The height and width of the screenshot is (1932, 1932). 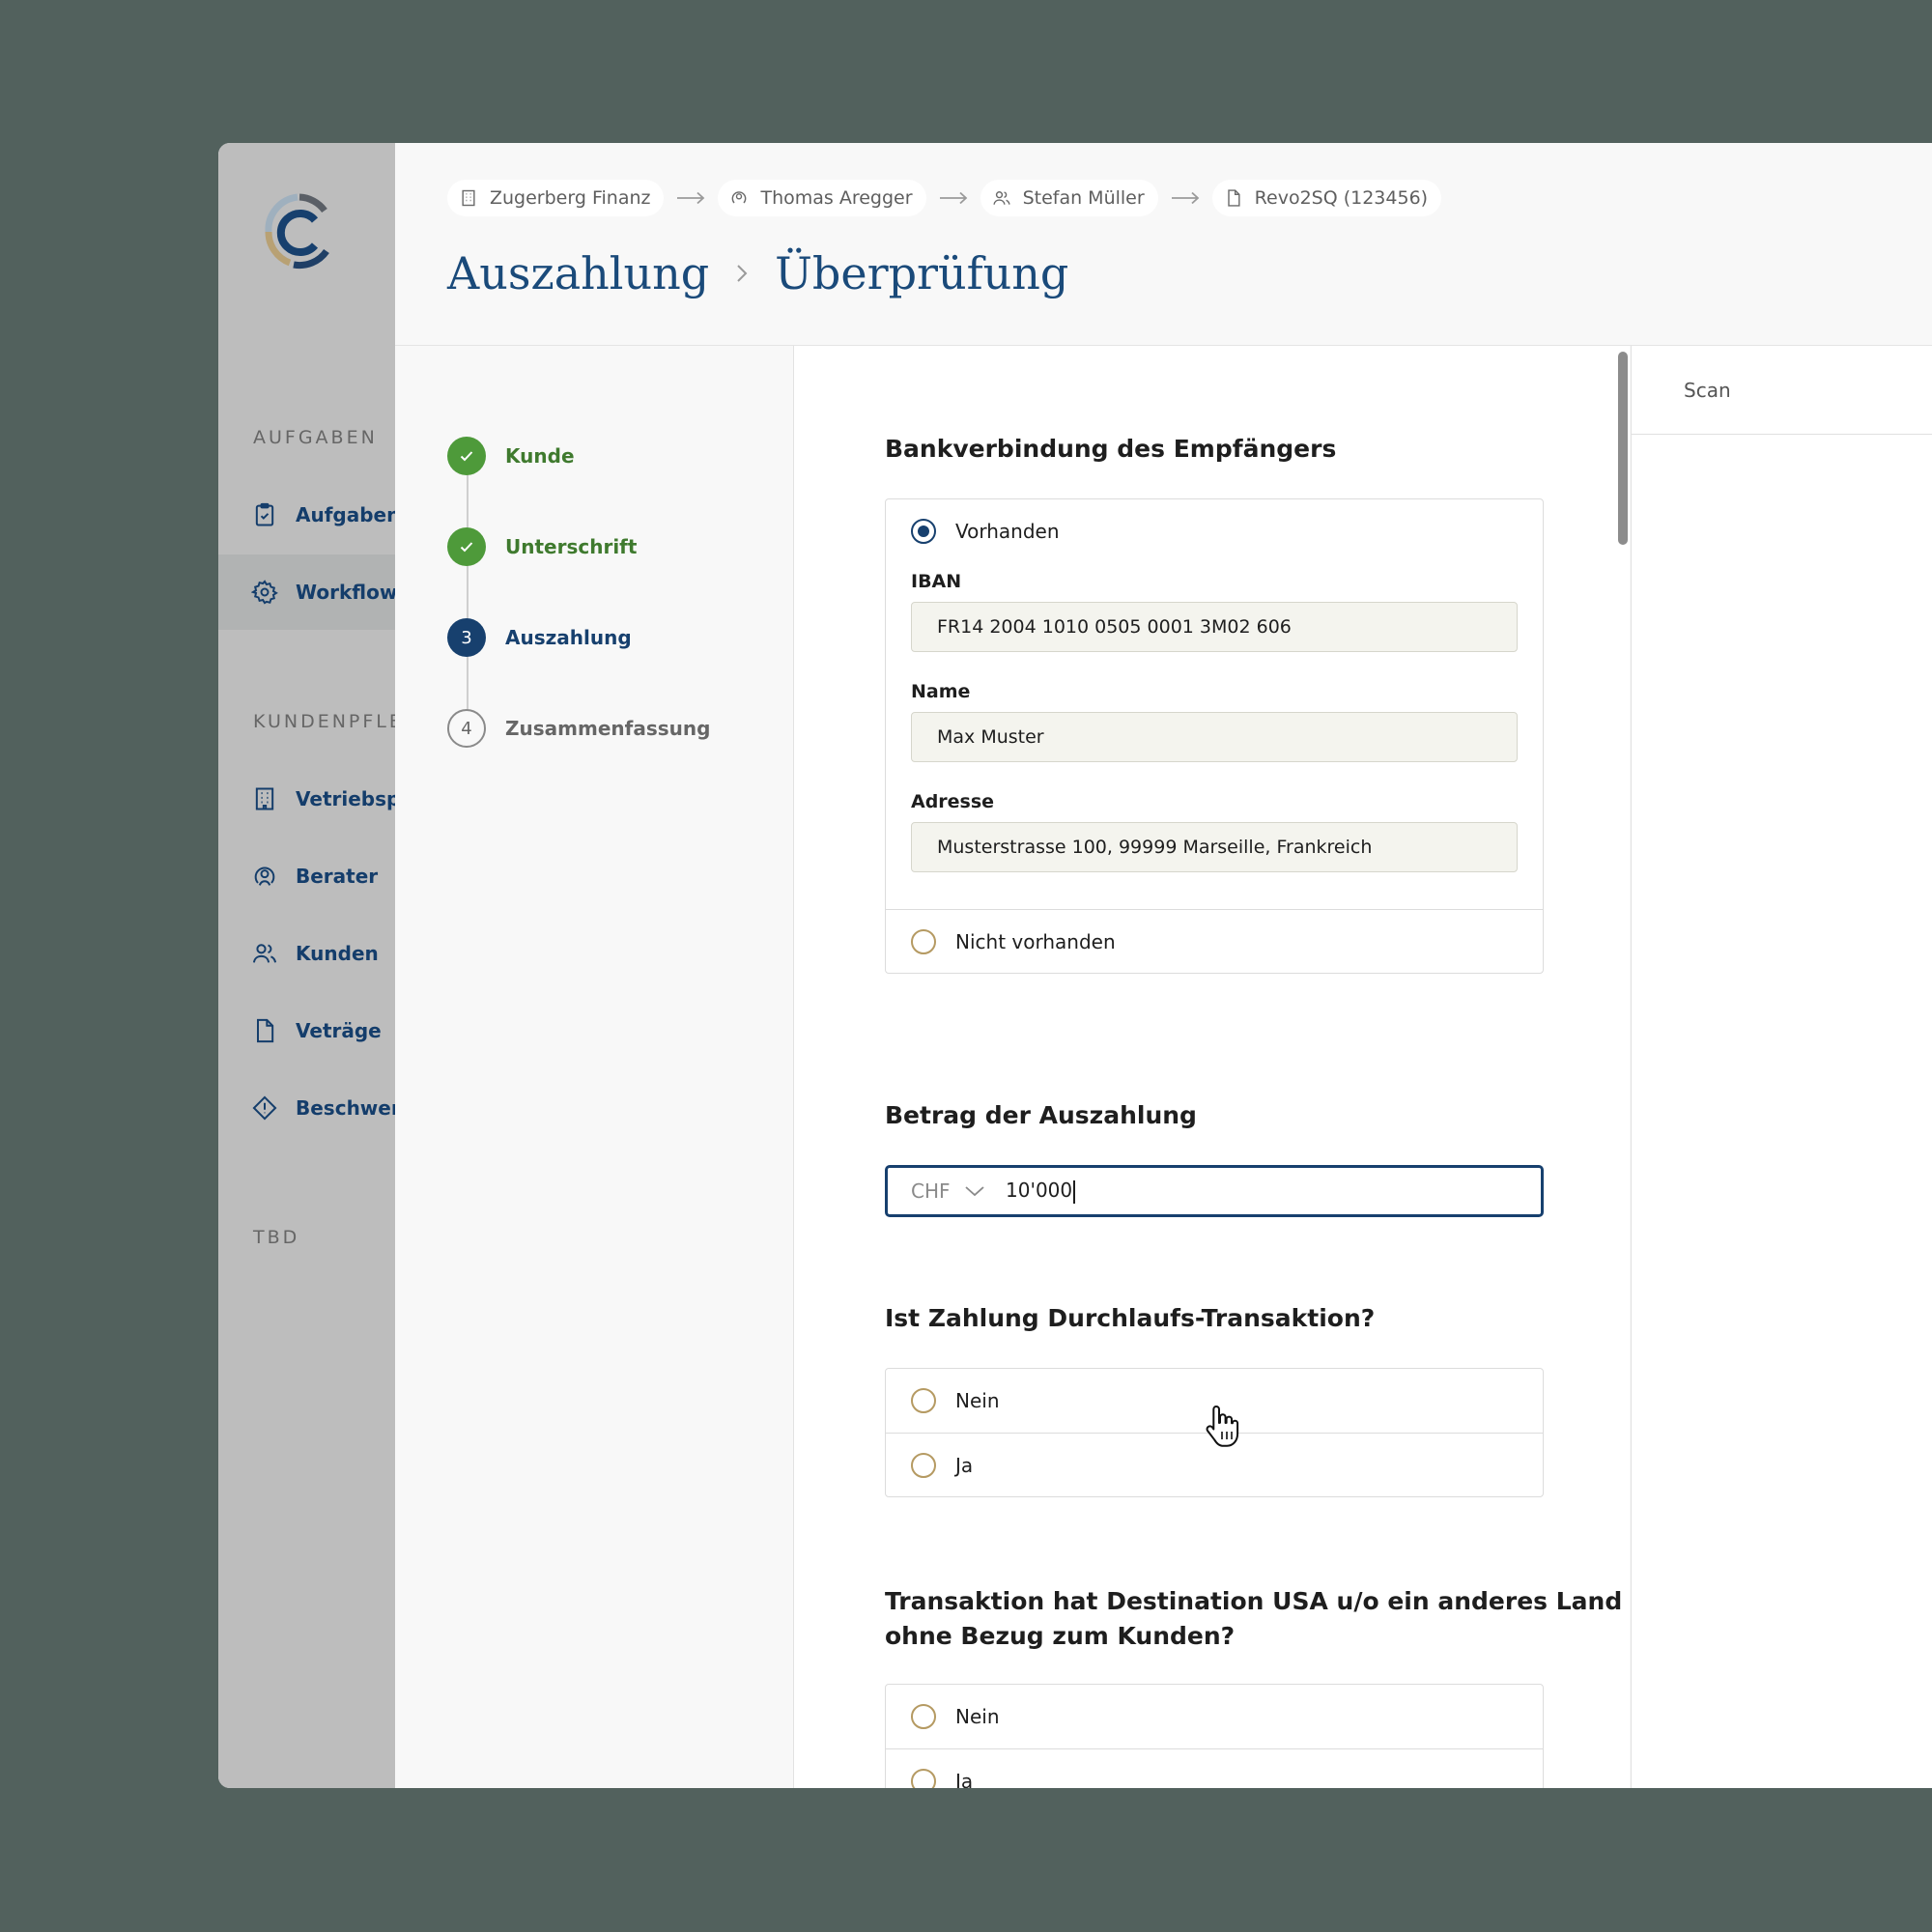 What do you see at coordinates (297, 231) in the screenshot?
I see `company-logo` at bounding box center [297, 231].